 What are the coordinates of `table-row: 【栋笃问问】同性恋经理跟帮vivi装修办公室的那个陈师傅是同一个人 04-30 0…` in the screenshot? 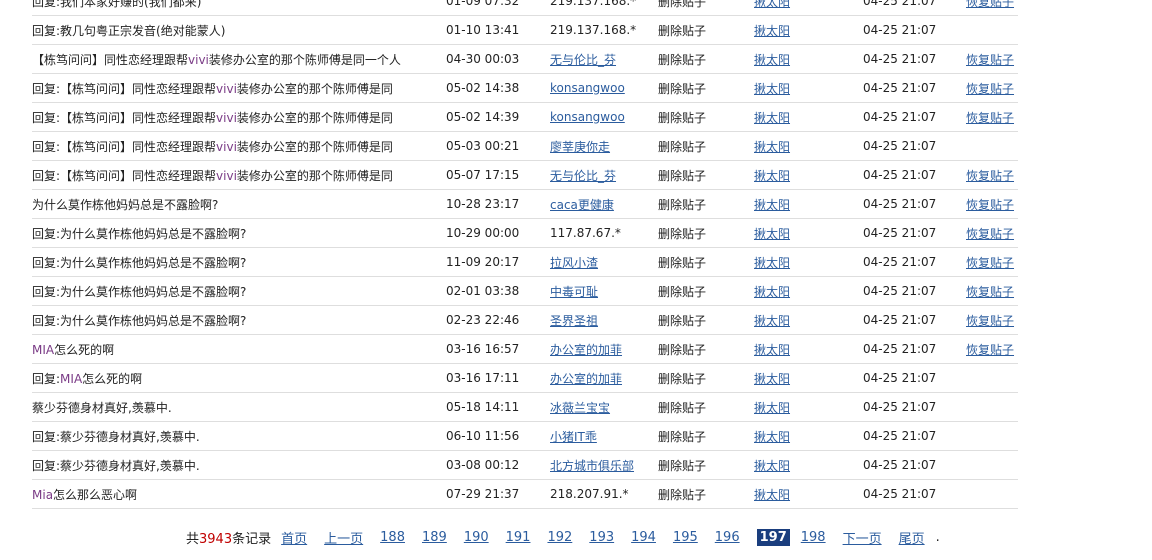 It's located at (525, 59).